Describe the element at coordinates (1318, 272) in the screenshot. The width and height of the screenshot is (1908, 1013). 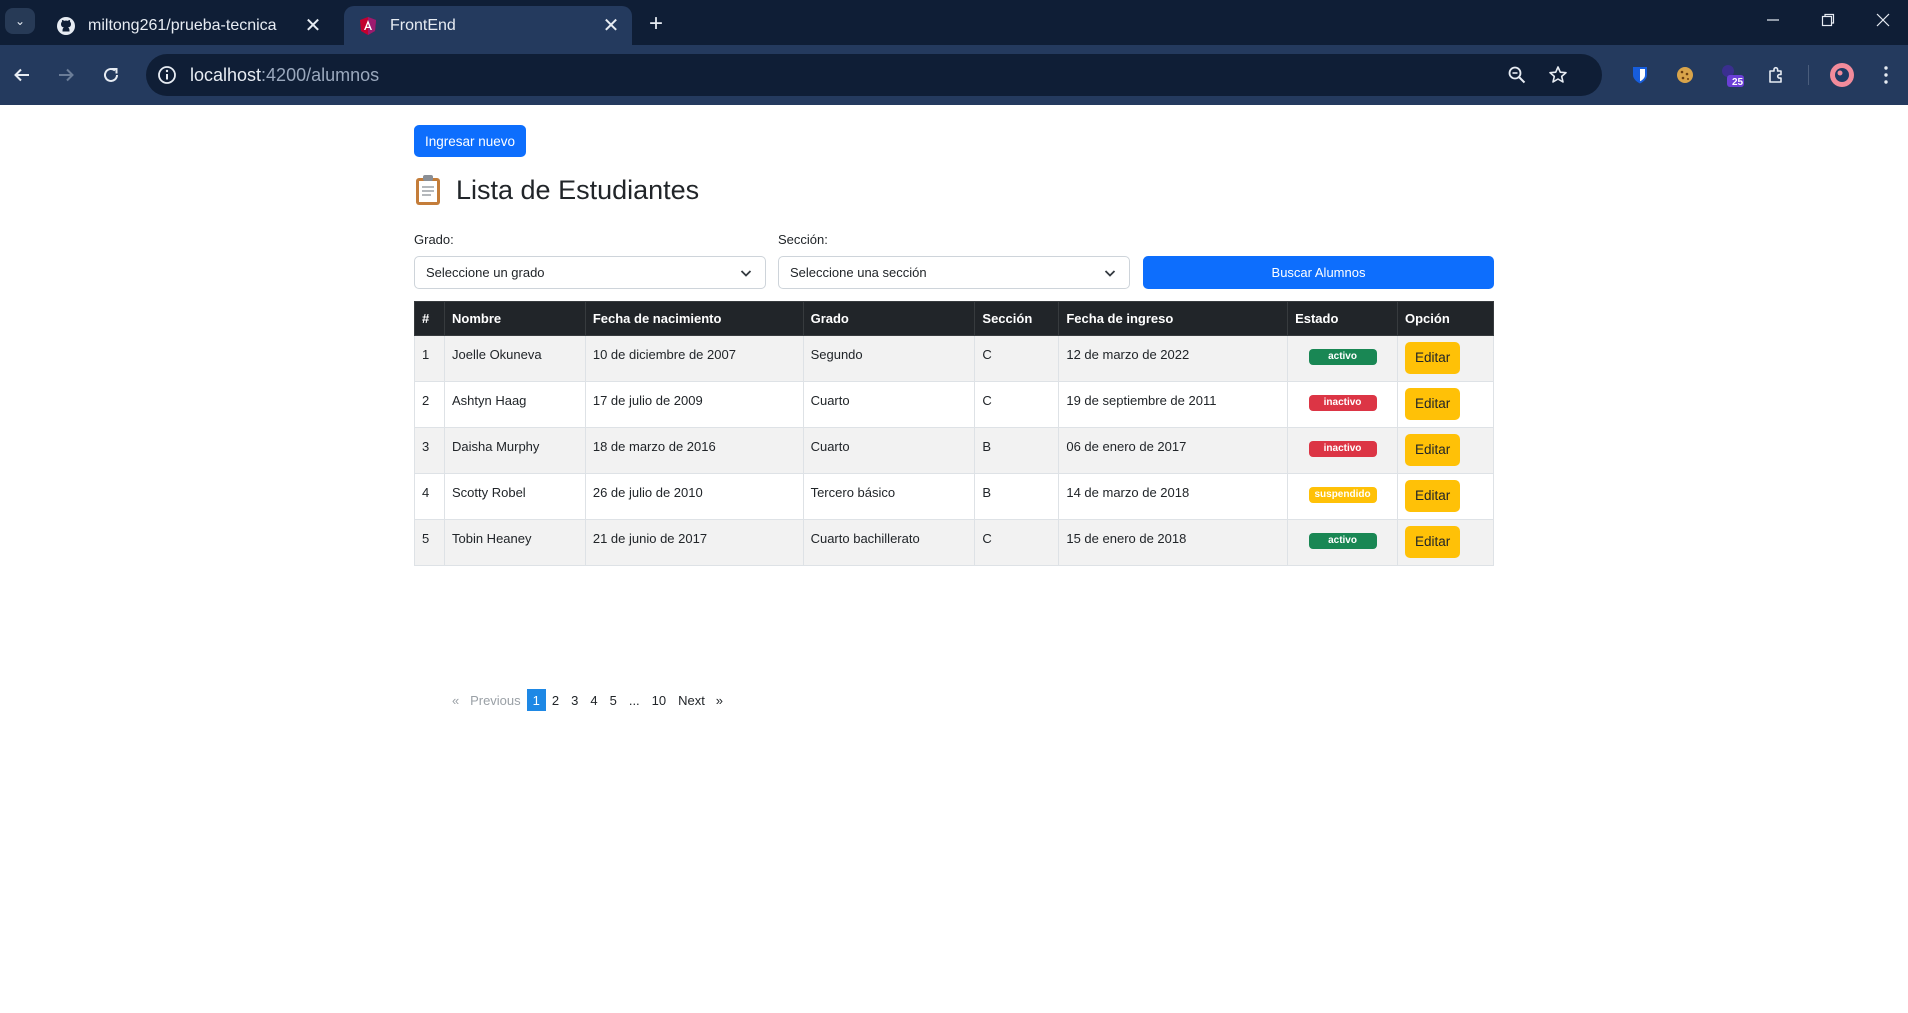
I see `search-students-button: Buscar Alumnos` at that location.